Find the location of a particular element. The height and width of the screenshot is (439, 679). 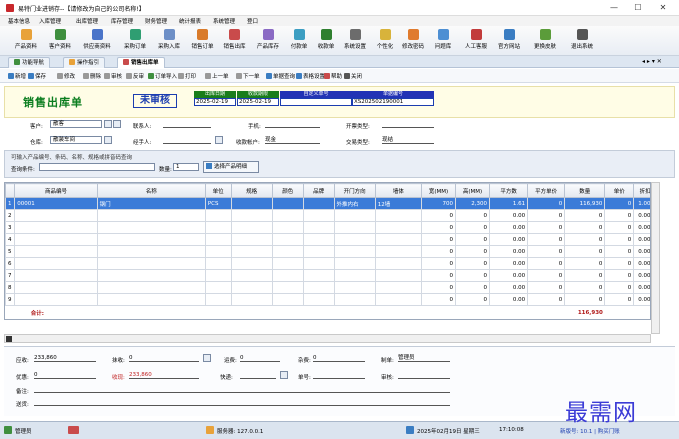

table-cell: 1.61 is located at coordinates (509, 203).